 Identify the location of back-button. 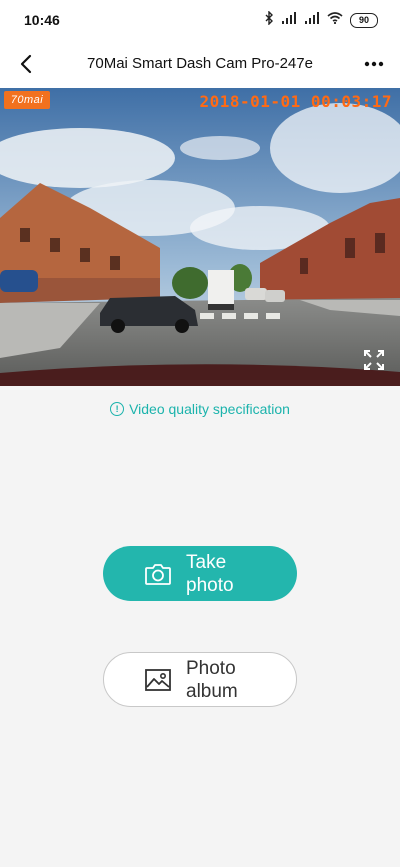
(26, 64).